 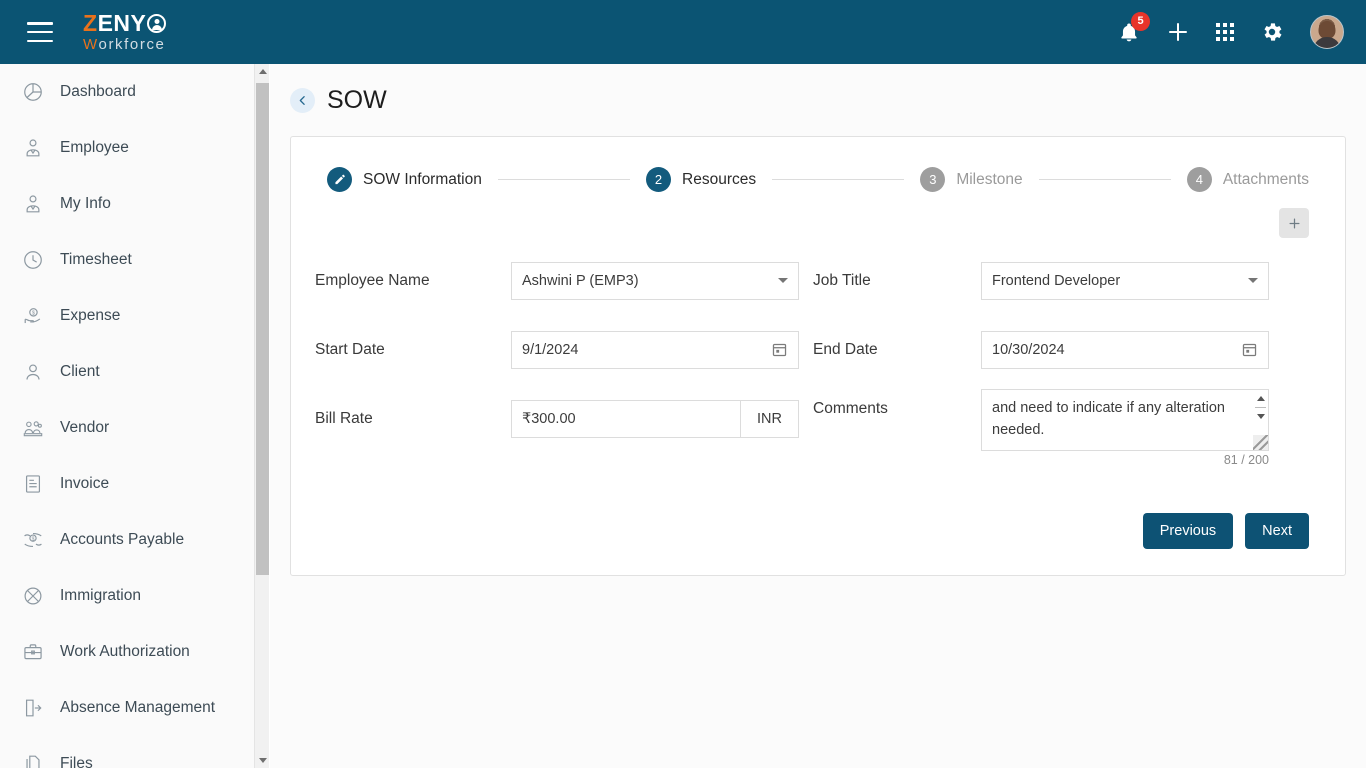 I want to click on sidebar-item-client: Client, so click(x=127, y=372).